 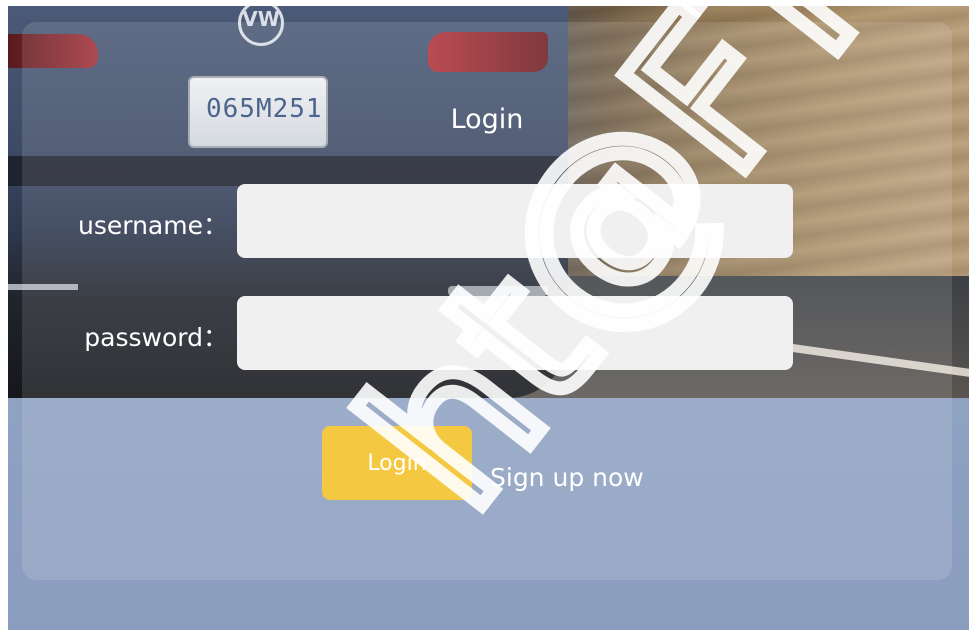 What do you see at coordinates (515, 333) in the screenshot?
I see `password-input` at bounding box center [515, 333].